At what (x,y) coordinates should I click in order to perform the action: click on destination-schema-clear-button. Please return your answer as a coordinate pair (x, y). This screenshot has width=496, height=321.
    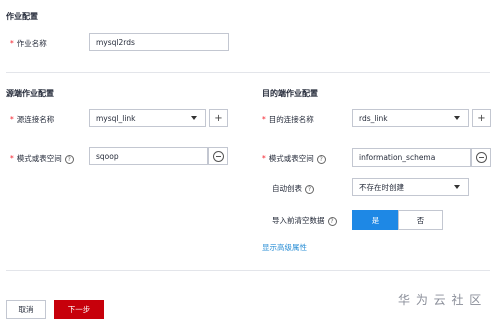
    Looking at the image, I should click on (481, 157).